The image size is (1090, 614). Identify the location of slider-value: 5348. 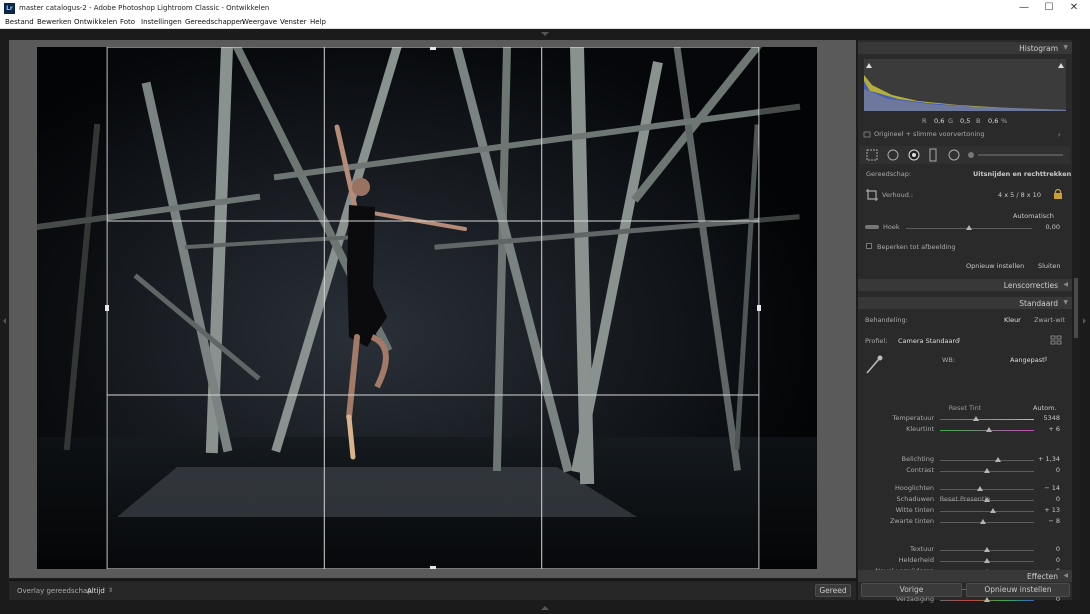
(1047, 418).